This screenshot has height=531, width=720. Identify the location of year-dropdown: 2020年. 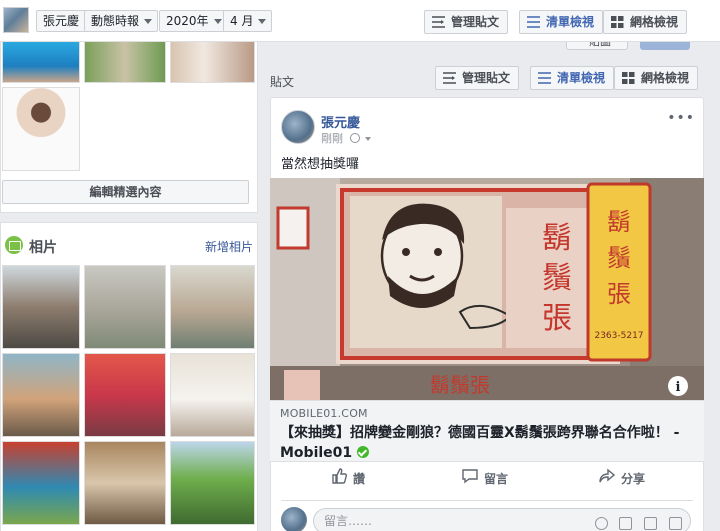
(193, 21).